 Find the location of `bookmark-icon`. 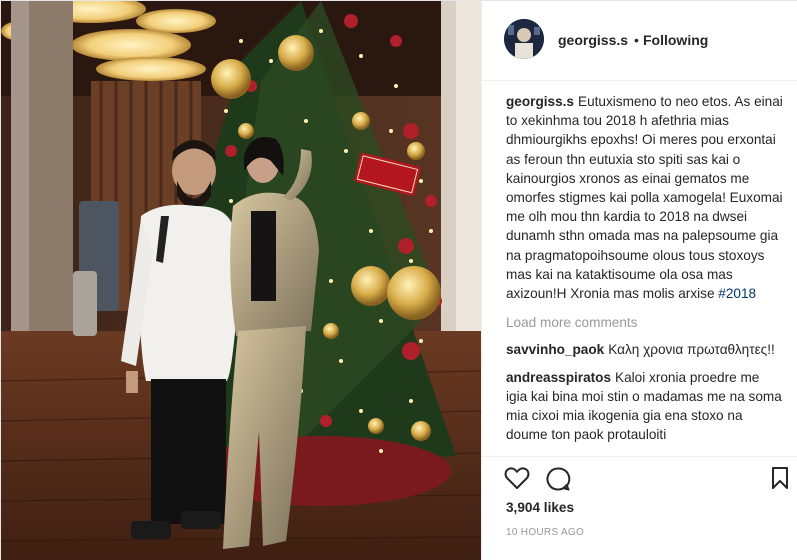

bookmark-icon is located at coordinates (780, 480).